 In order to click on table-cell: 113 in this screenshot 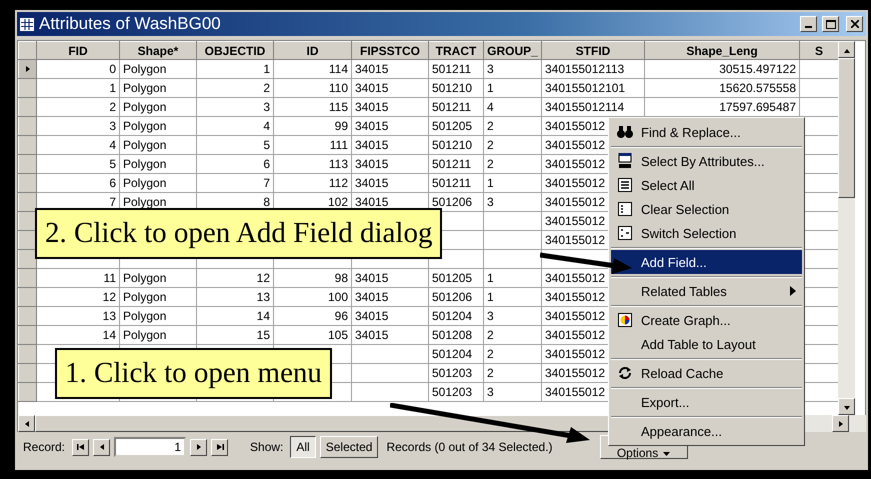, I will do `click(313, 164)`.